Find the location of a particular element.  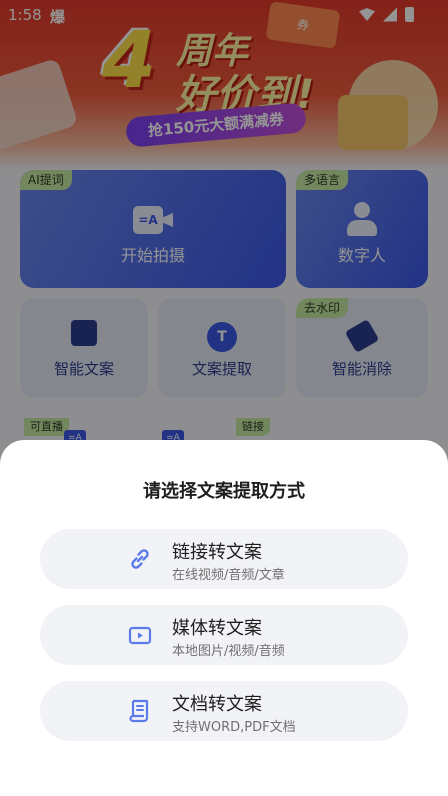

option-title: 文档转文案 is located at coordinates (217, 704).